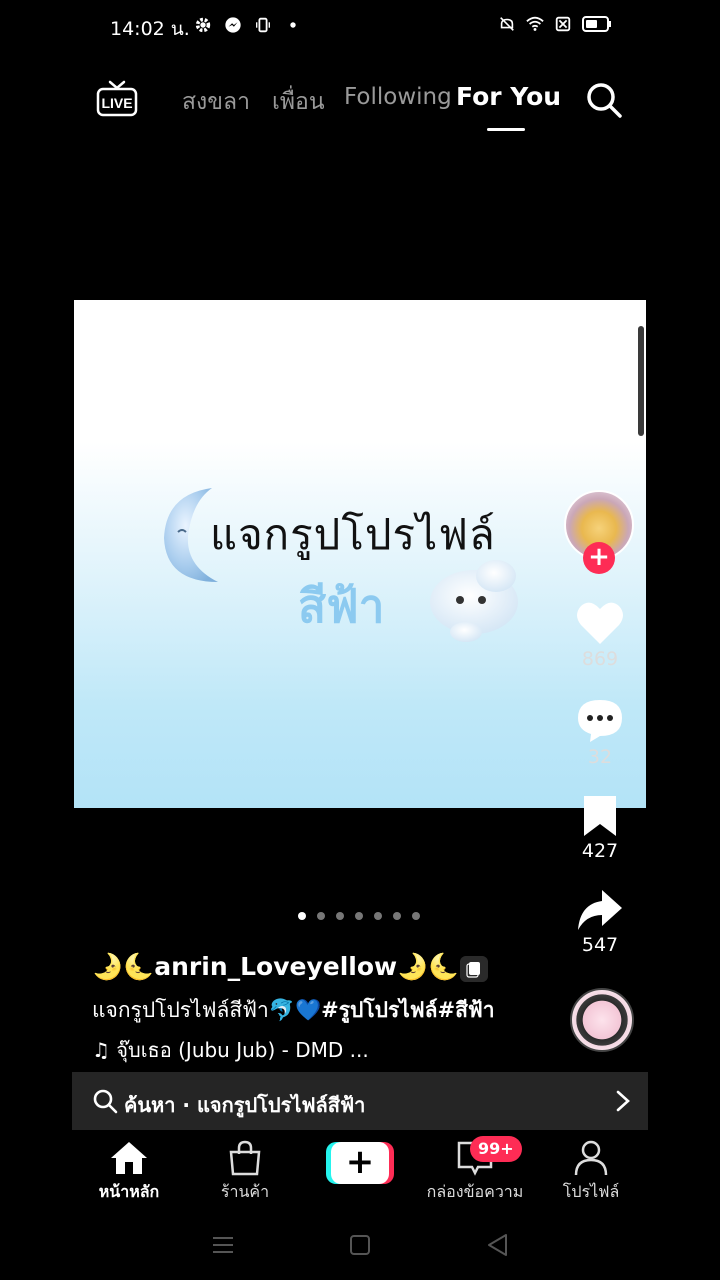 The height and width of the screenshot is (1280, 720). I want to click on more-notifications-dot-icon, so click(293, 25).